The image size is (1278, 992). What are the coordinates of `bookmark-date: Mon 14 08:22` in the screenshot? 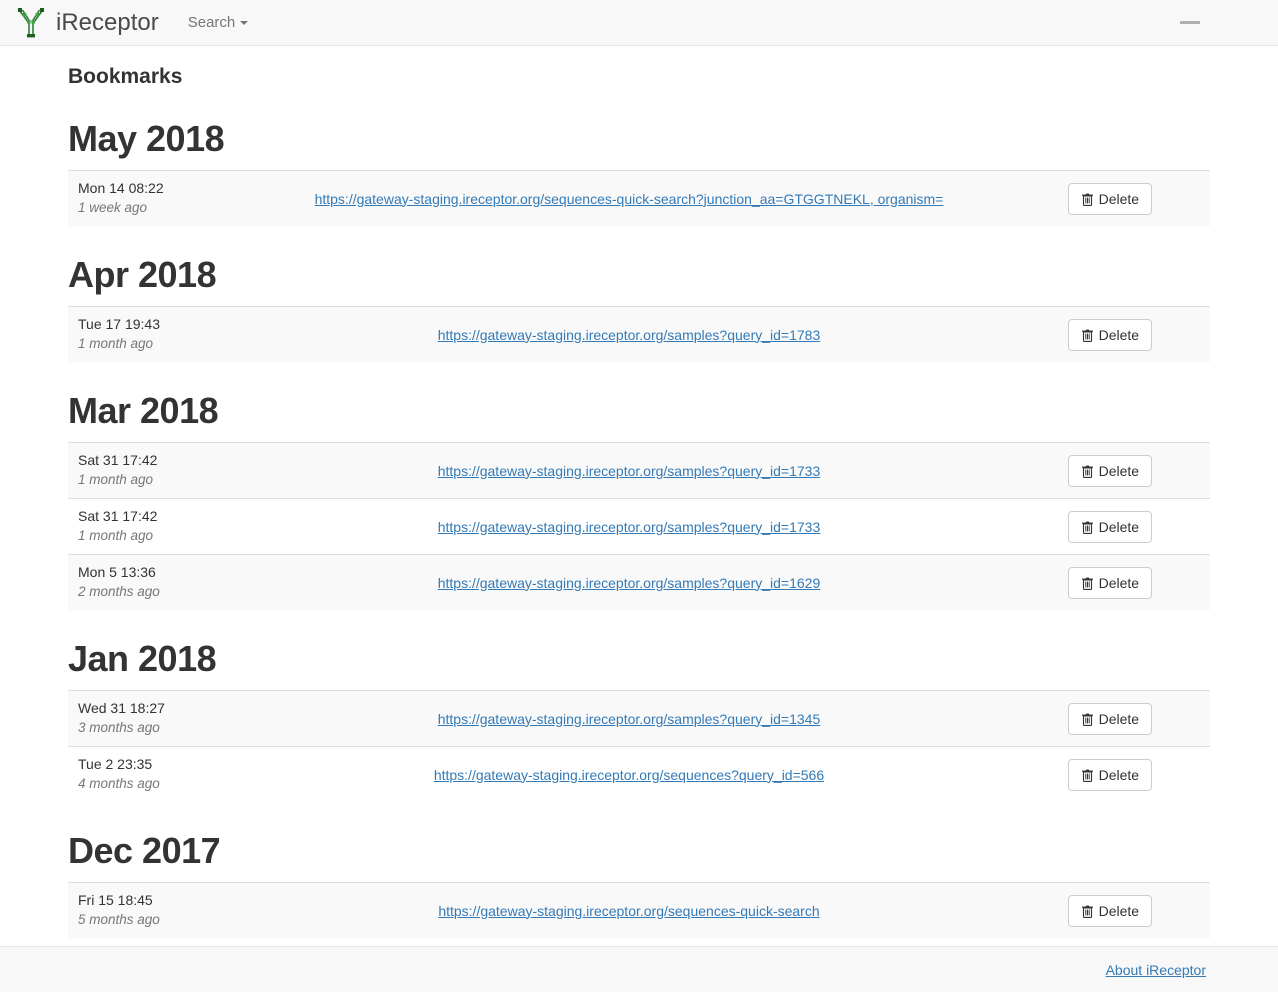 It's located at (121, 188).